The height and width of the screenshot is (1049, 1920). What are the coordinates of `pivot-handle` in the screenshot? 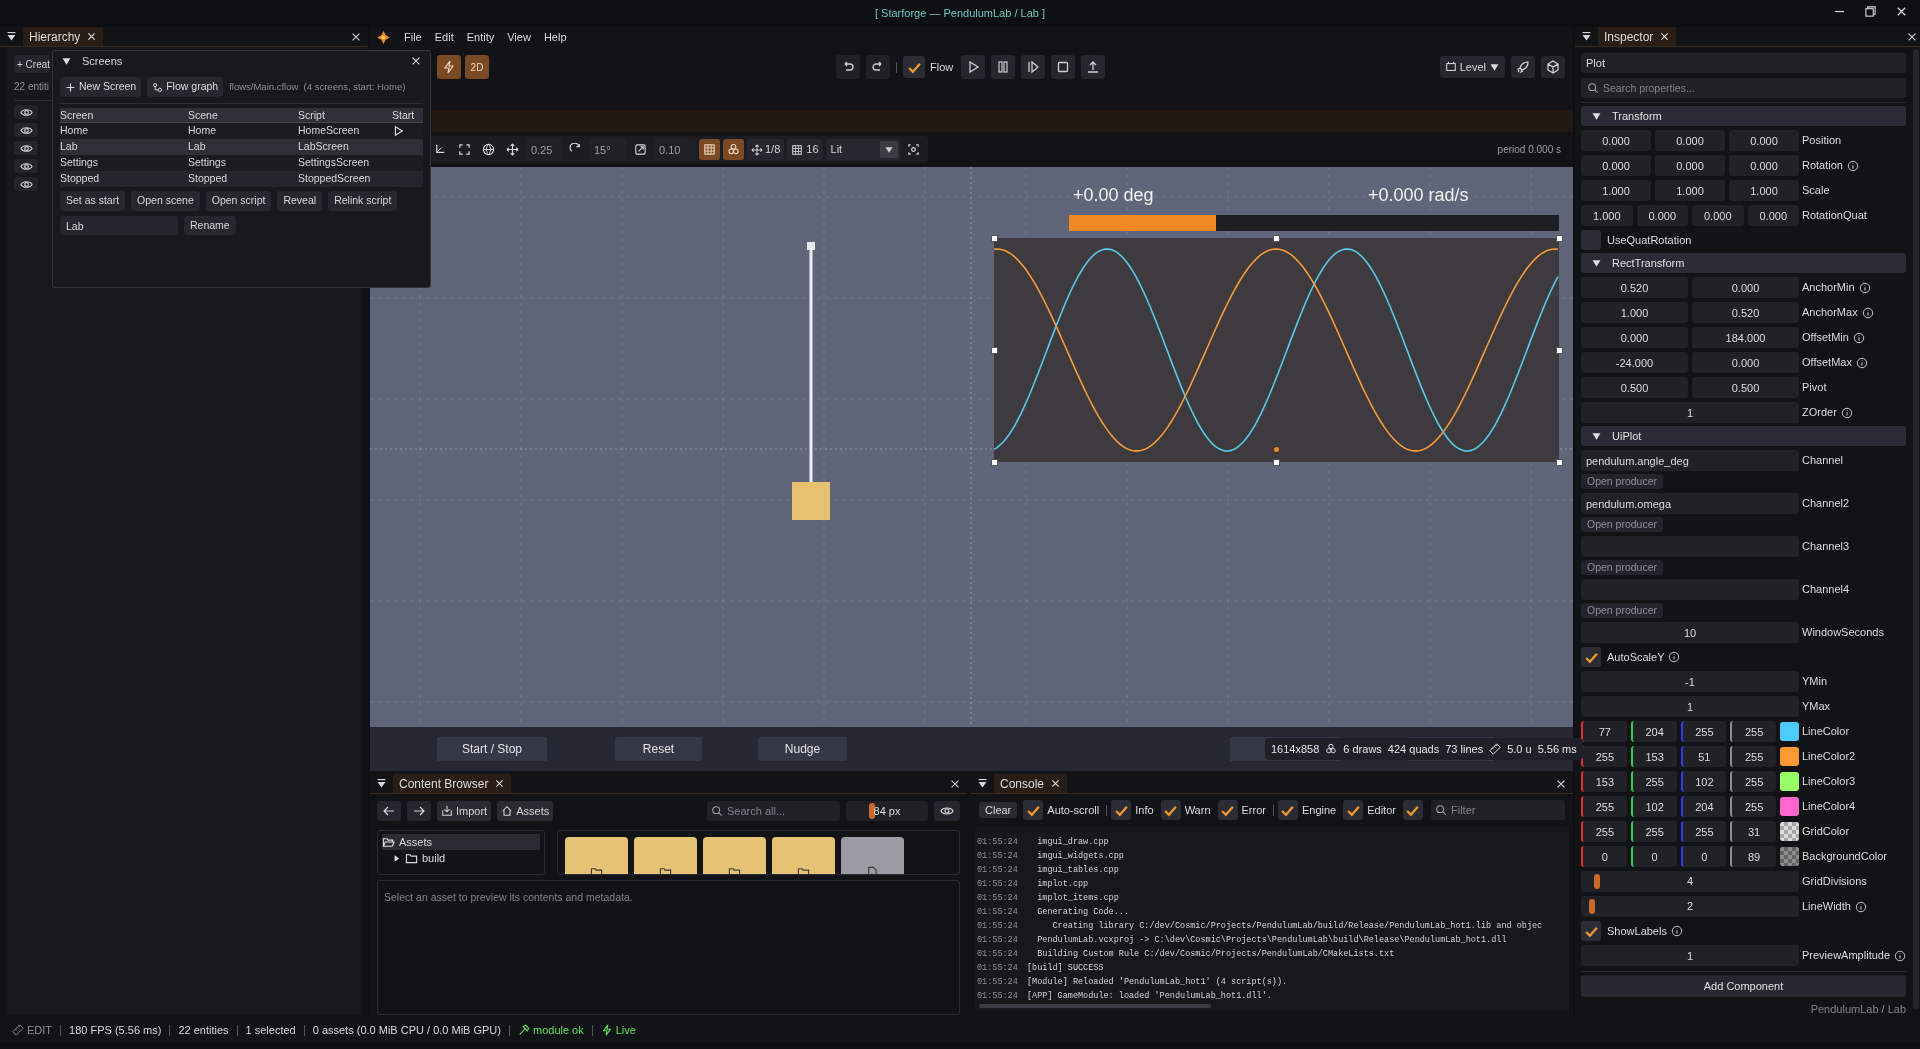 It's located at (1276, 449).